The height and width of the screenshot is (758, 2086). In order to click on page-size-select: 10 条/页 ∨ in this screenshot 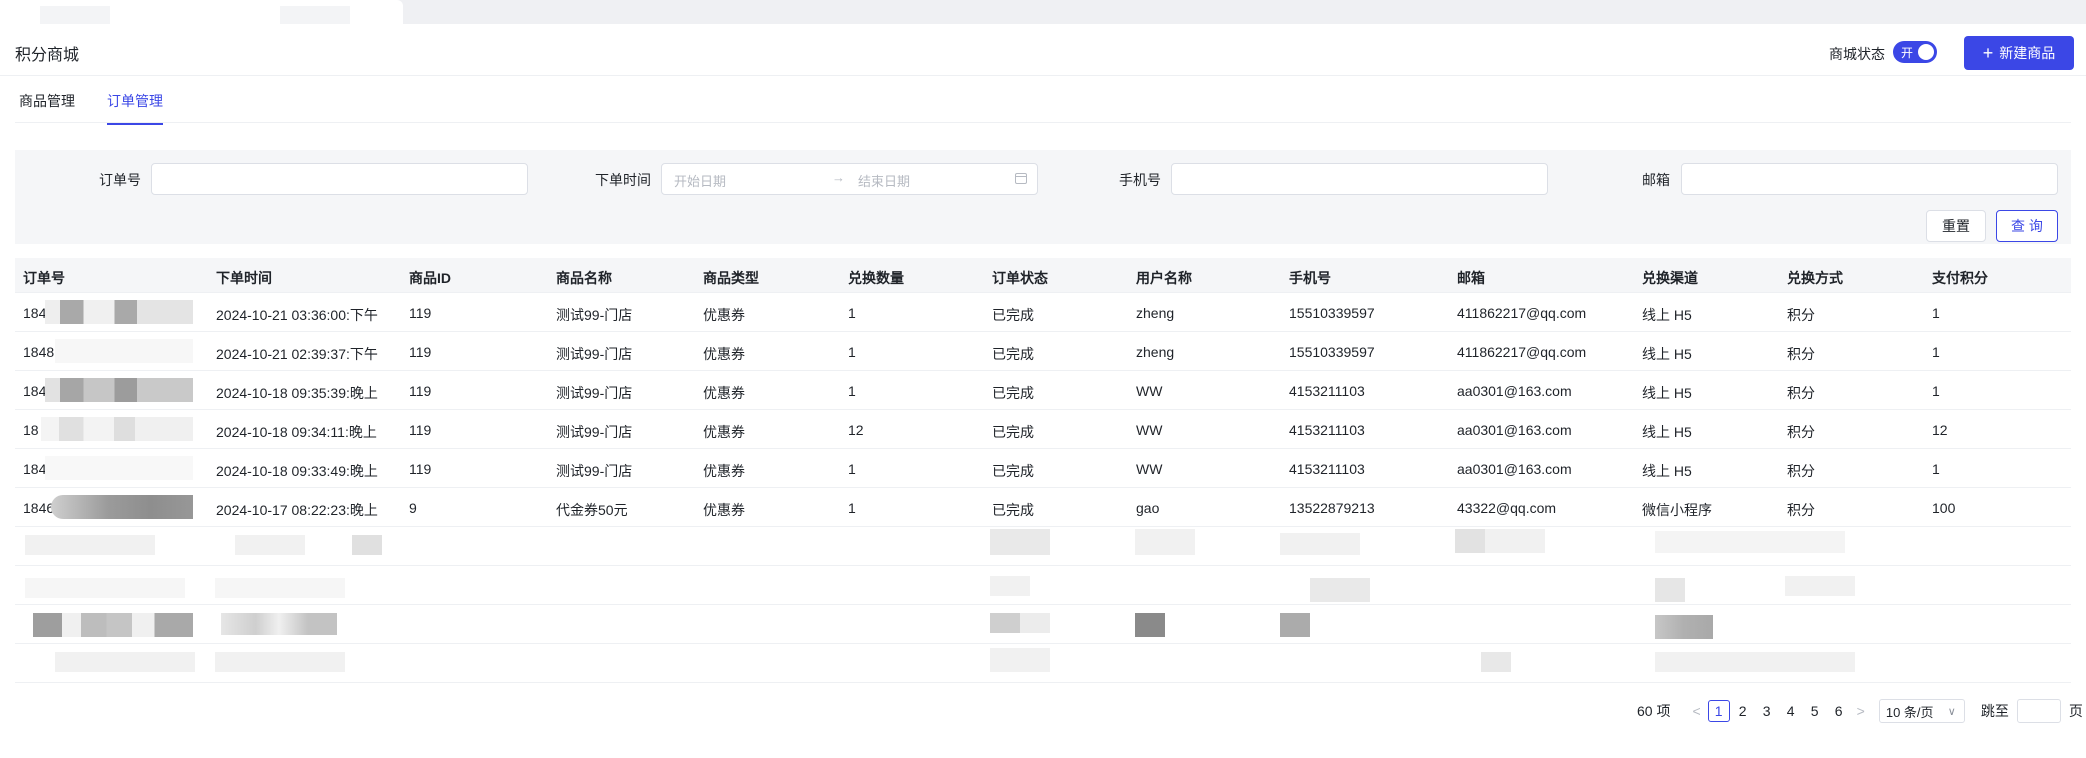, I will do `click(1921, 711)`.